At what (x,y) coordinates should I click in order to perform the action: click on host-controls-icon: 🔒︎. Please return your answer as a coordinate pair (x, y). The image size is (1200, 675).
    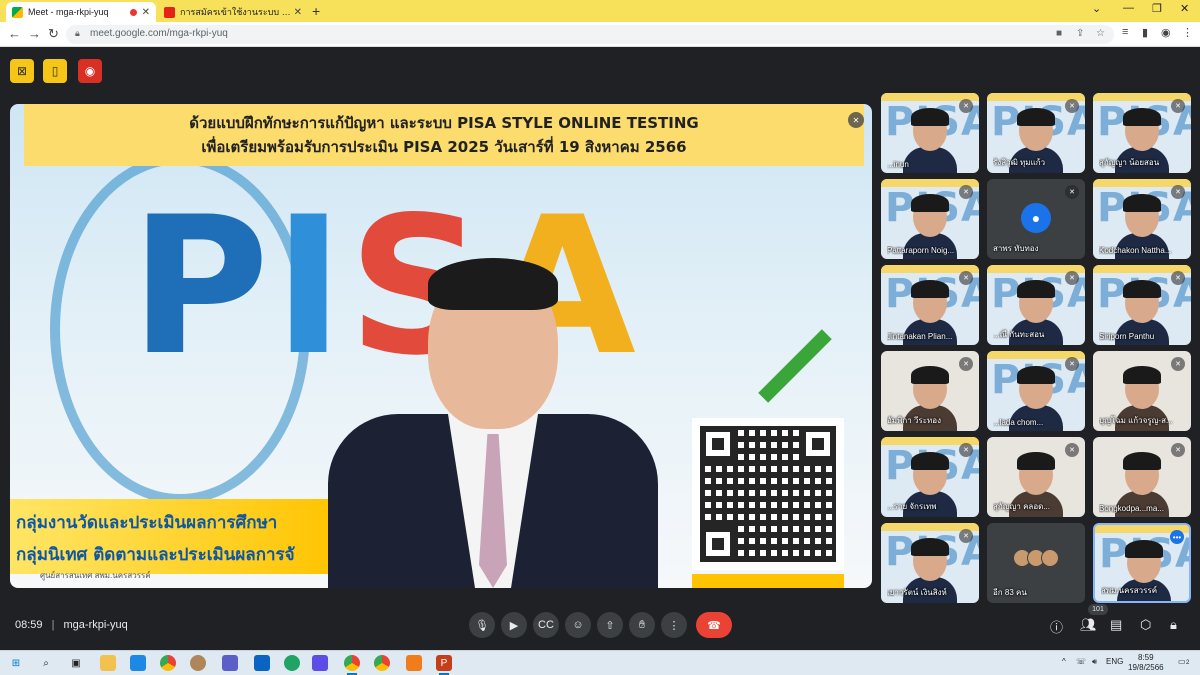
    Looking at the image, I should click on (1173, 625).